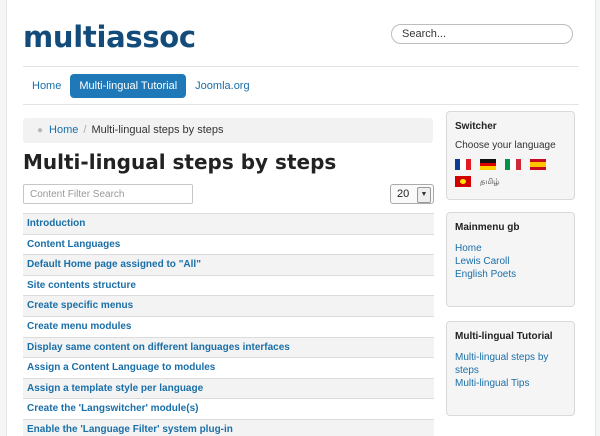 Image resolution: width=600 pixels, height=436 pixels. Describe the element at coordinates (504, 336) in the screenshot. I see `tutorial-title: Multi-lingual Tutorial` at that location.